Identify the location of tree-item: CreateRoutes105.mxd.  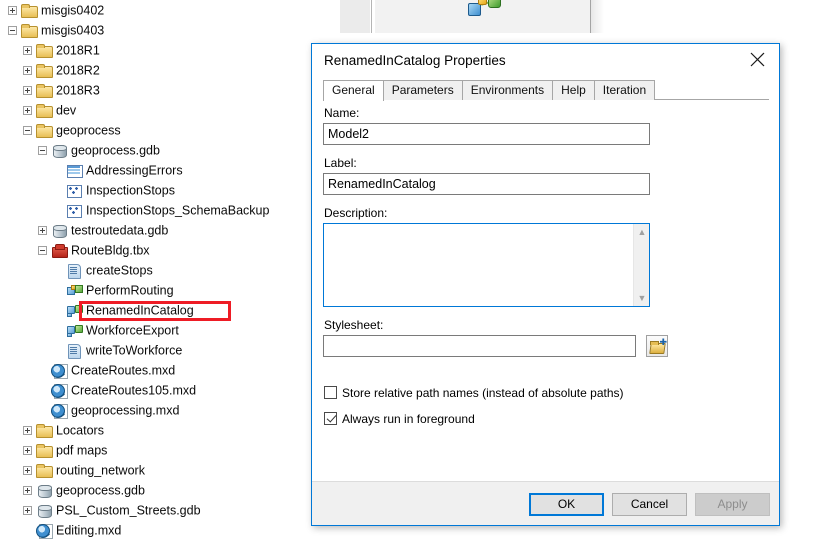
(155, 390).